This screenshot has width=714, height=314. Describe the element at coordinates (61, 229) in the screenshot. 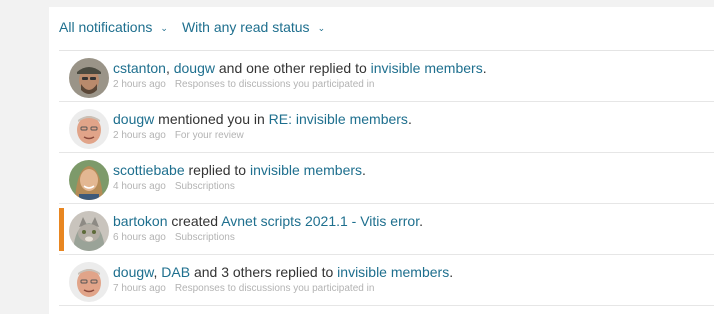

I see `unread-marker` at that location.